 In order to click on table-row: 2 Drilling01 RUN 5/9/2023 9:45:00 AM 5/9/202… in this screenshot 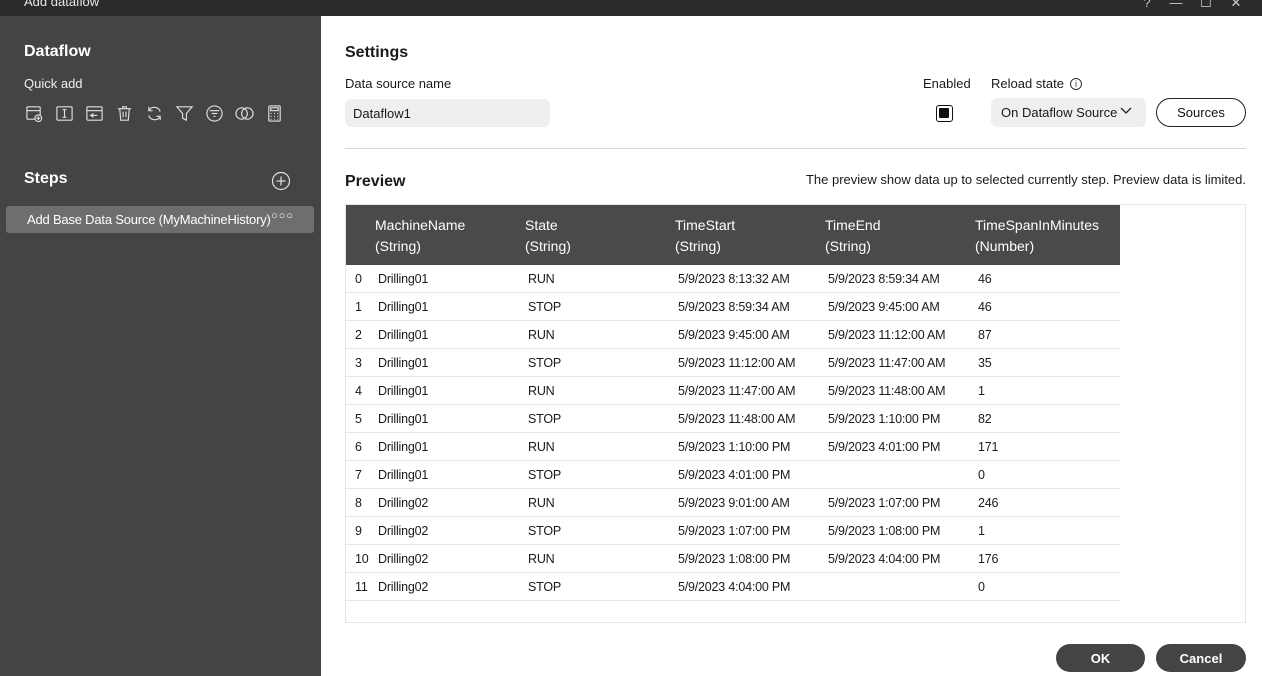, I will do `click(733, 335)`.